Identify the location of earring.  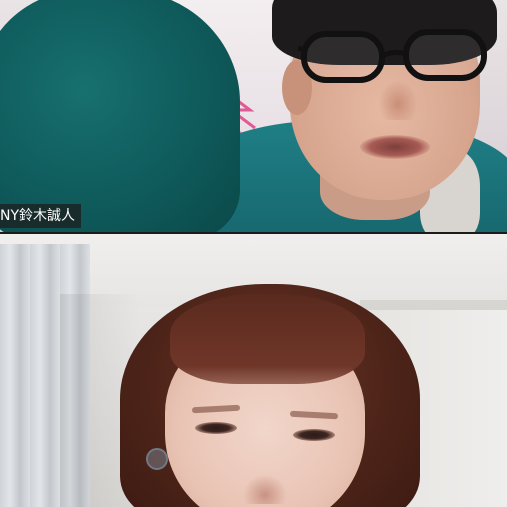
(157, 459).